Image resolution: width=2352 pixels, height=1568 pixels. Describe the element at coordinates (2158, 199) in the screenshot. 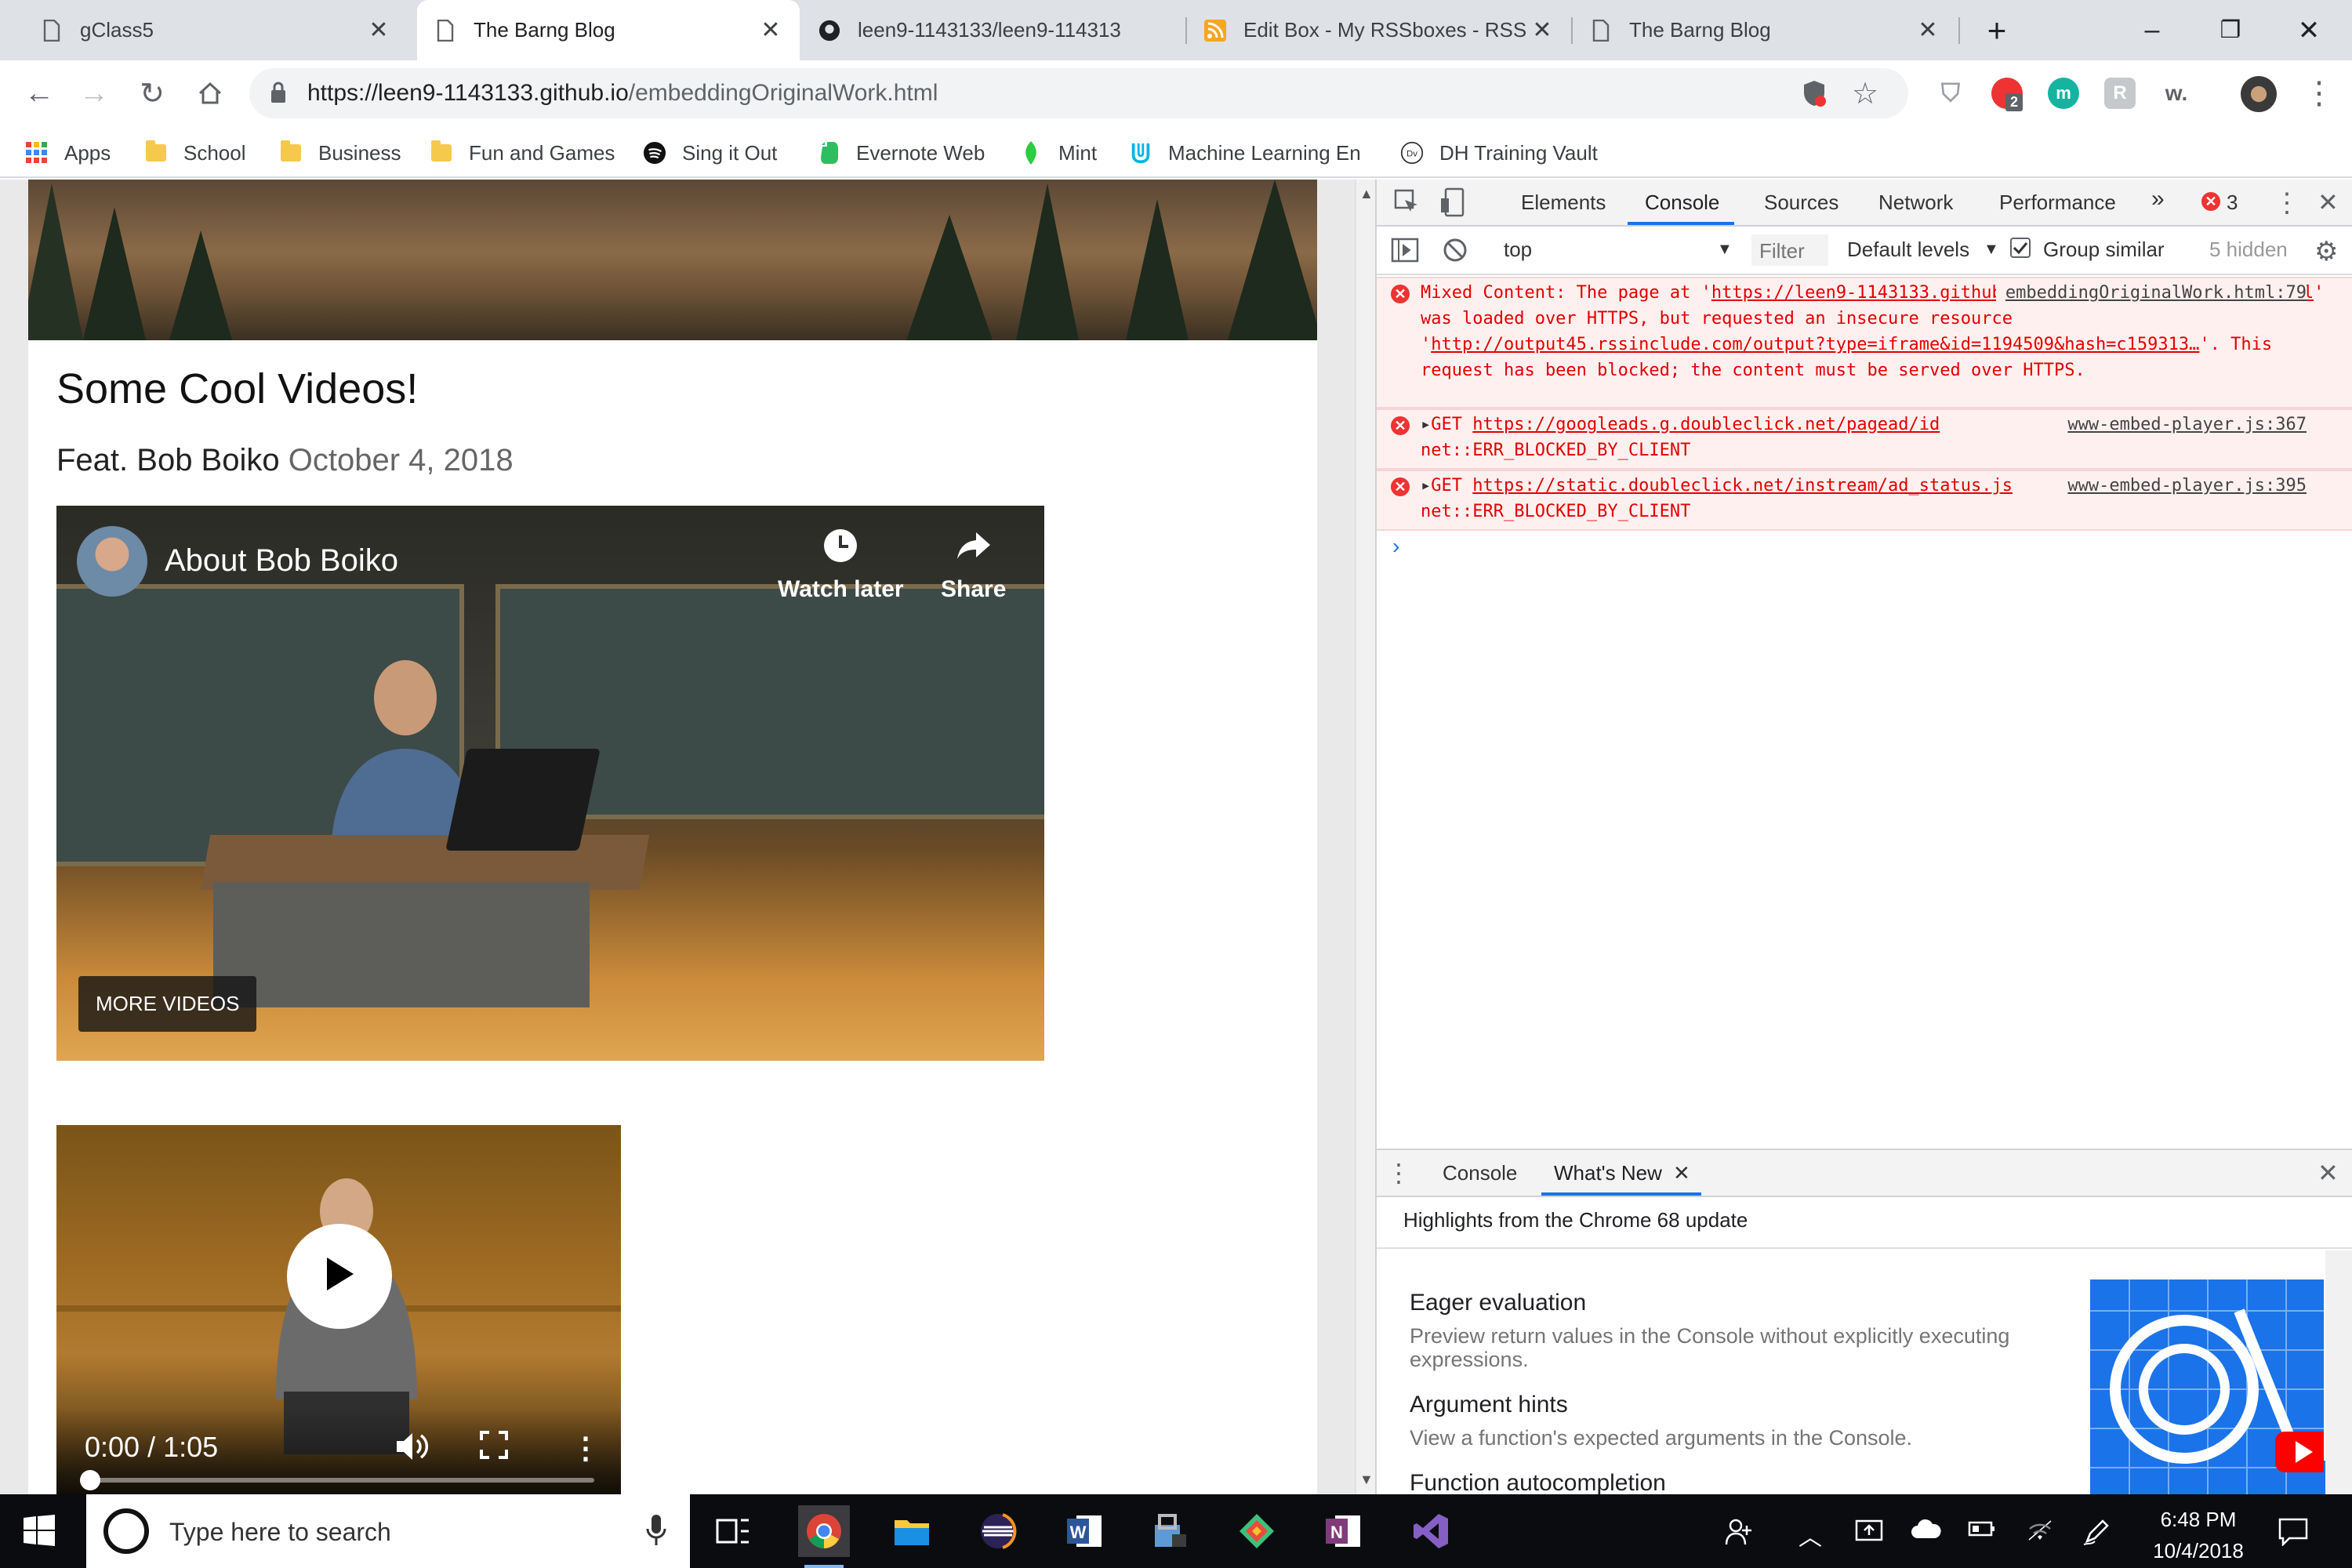

I see `more-tabs-chevron-icon: »` at that location.